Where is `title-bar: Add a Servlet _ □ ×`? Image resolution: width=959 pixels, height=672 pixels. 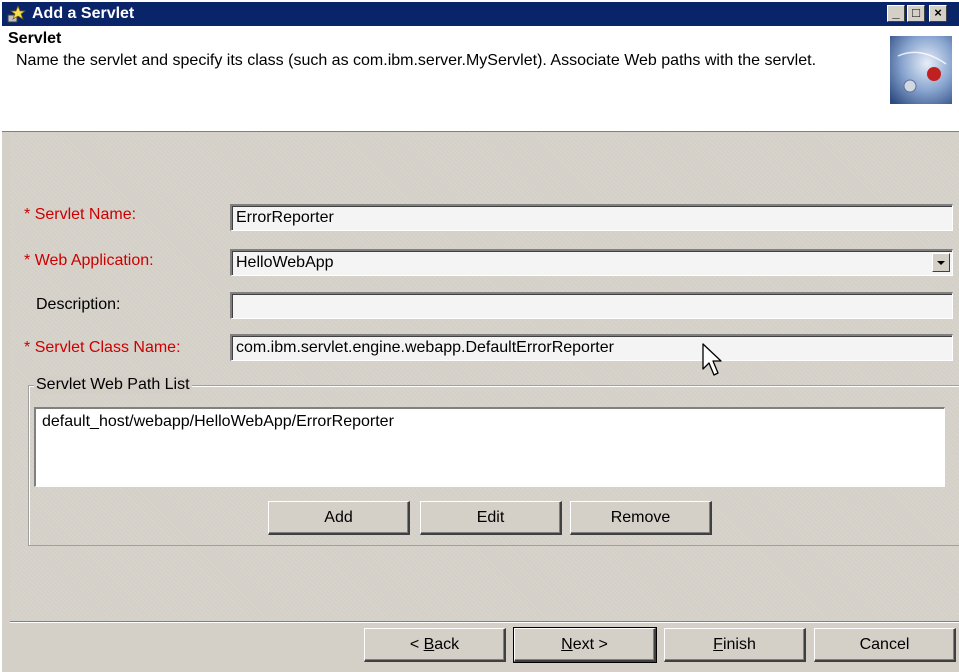 title-bar: Add a Servlet _ □ × is located at coordinates (480, 14).